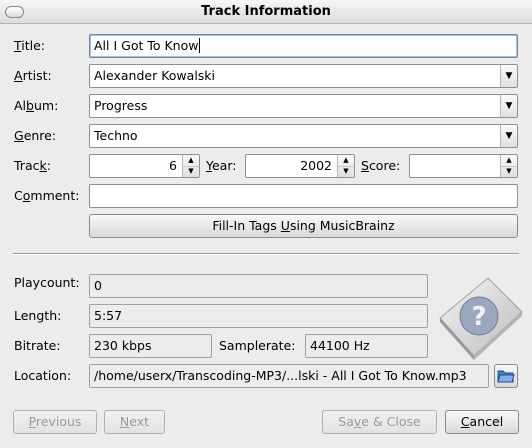  What do you see at coordinates (43, 375) in the screenshot?
I see `location-label: Location:` at bounding box center [43, 375].